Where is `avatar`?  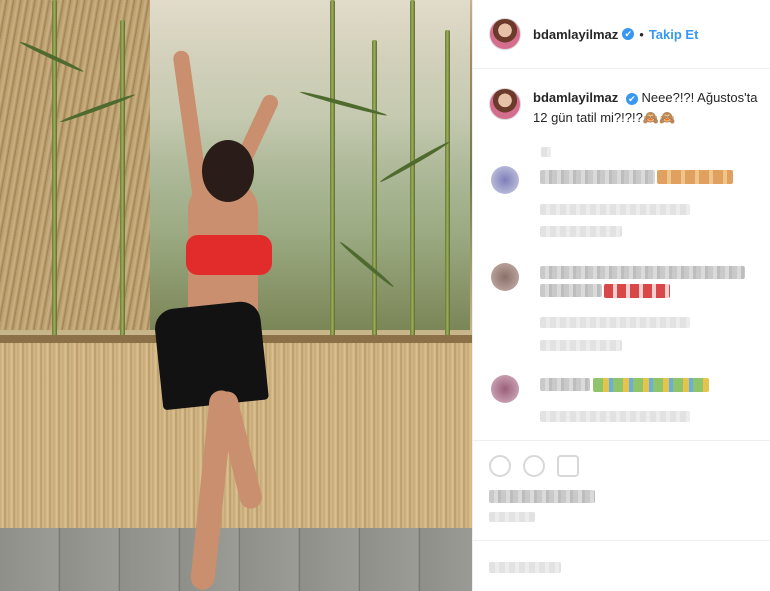 avatar is located at coordinates (505, 34).